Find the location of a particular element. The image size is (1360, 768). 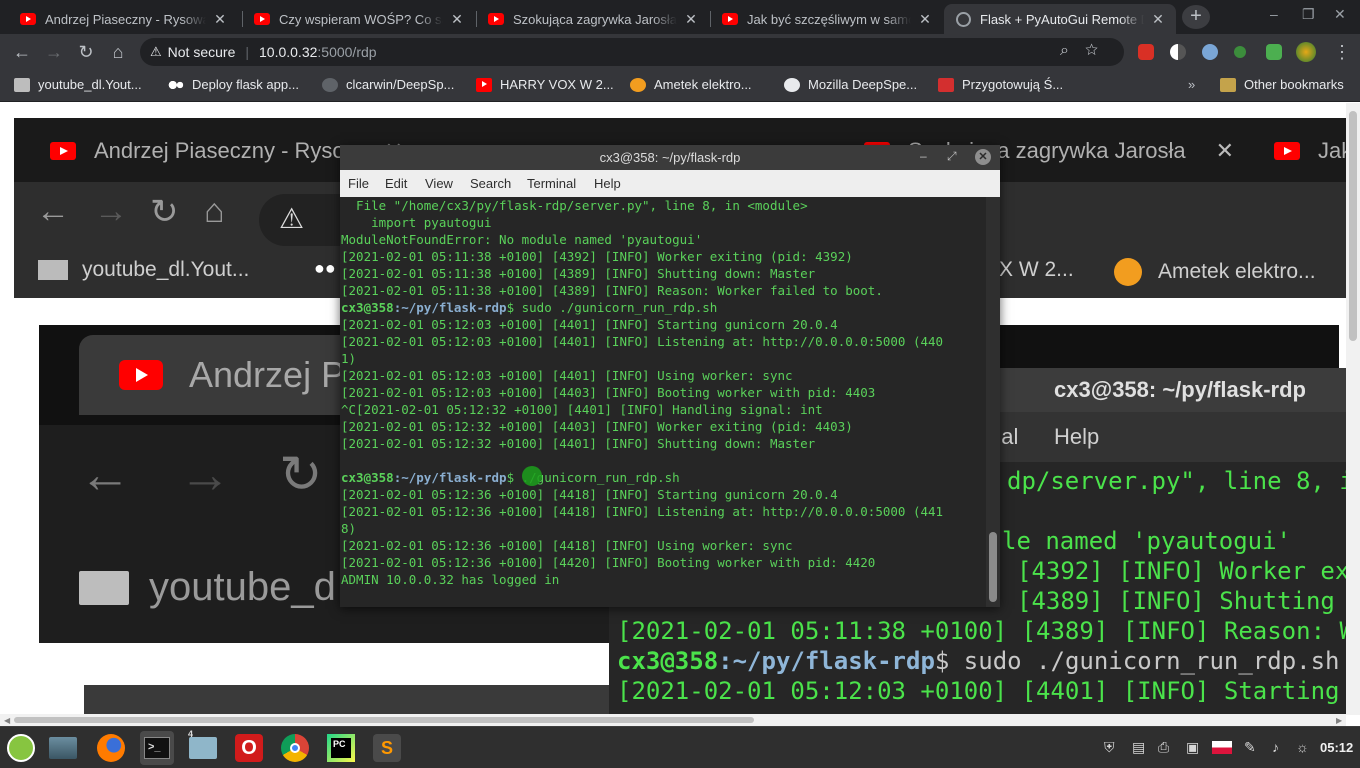

menu-help: Help is located at coordinates (607, 183).